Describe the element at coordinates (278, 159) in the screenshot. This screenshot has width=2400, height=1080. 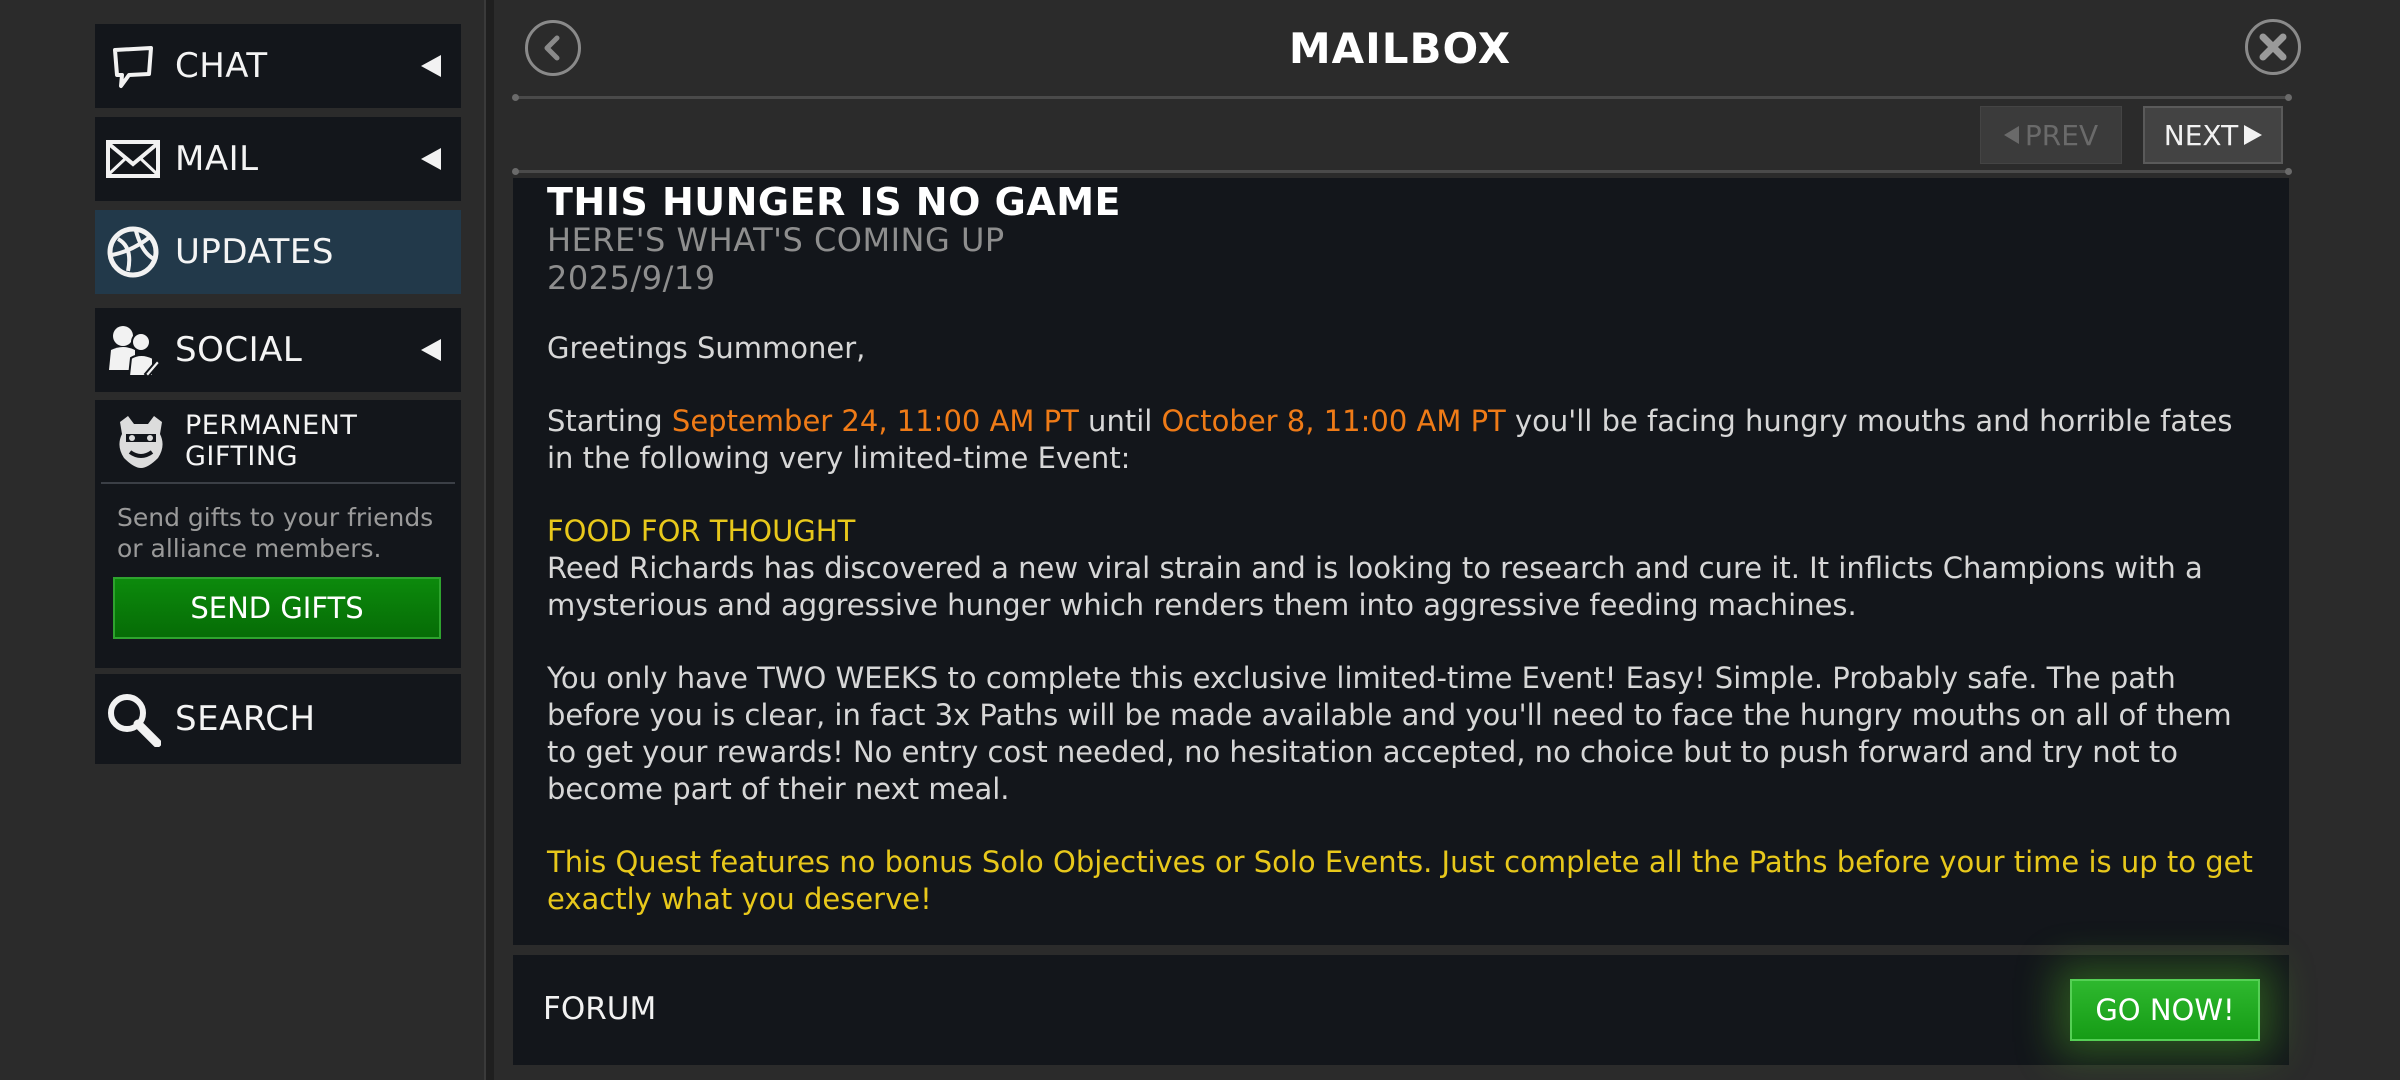
I see `sidebar-item-mail: MAIL` at that location.